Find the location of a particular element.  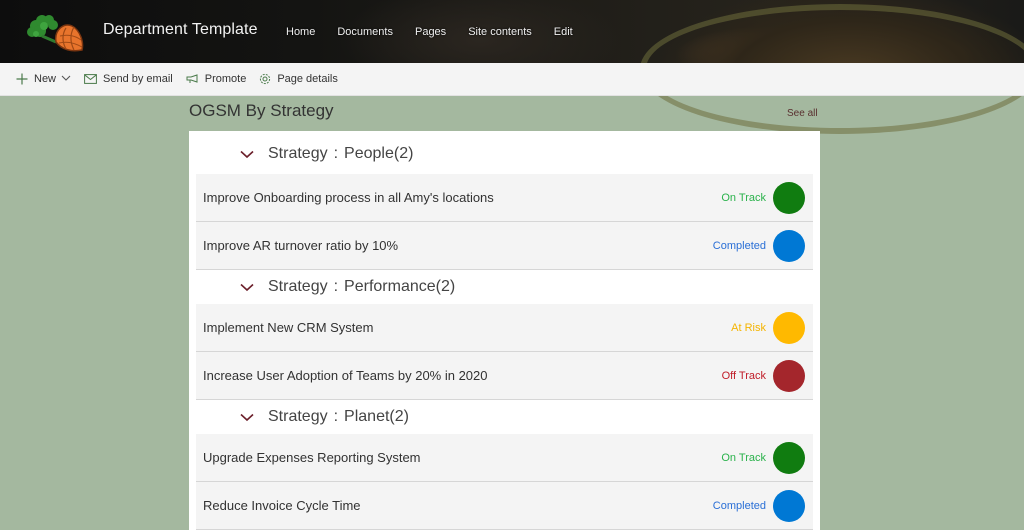

send-by-email-label: Send by email is located at coordinates (138, 79).